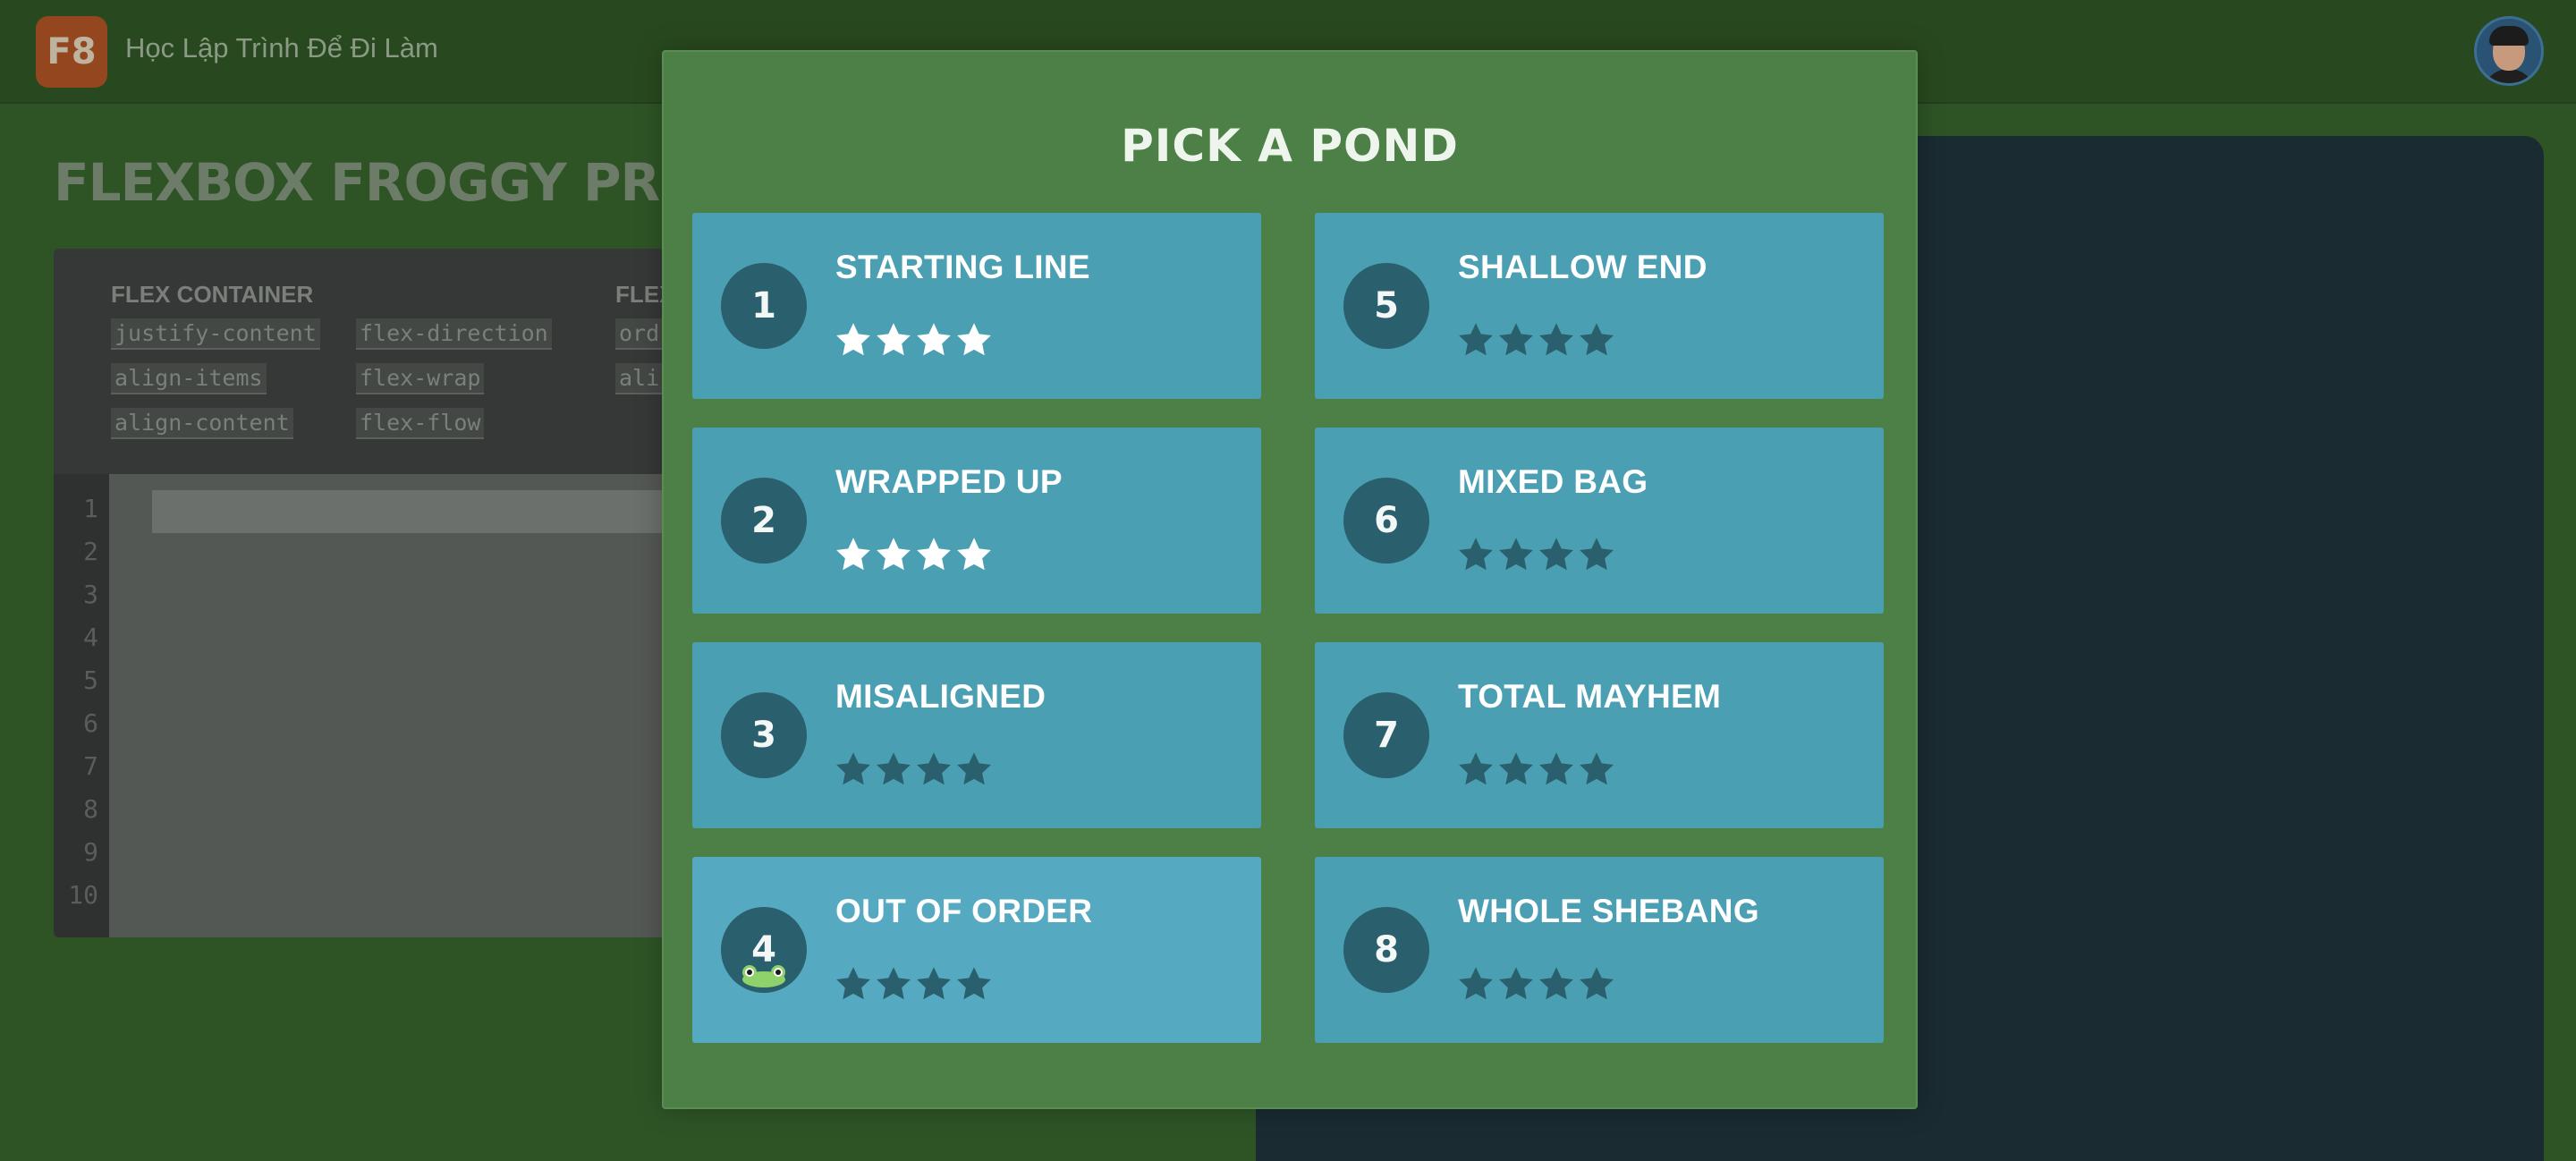 This screenshot has width=2576, height=1161. I want to click on prop-chip: align-items, so click(189, 379).